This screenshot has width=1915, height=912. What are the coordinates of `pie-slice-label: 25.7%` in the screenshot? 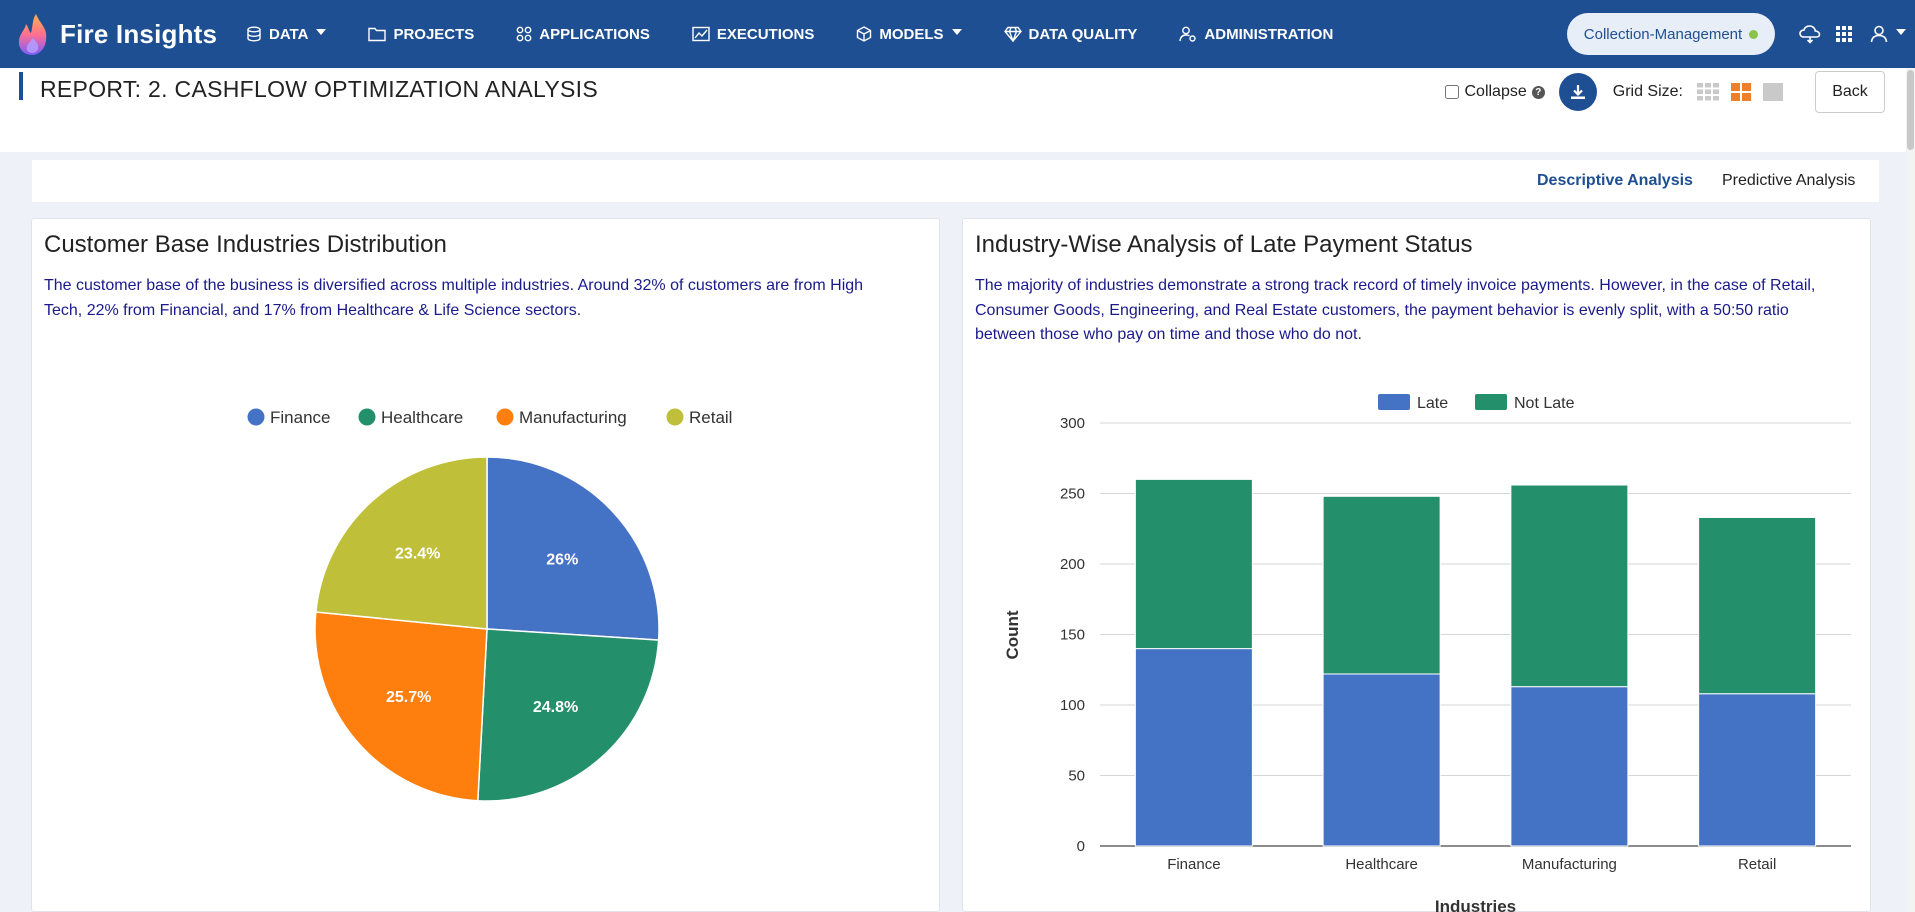 It's located at (408, 697).